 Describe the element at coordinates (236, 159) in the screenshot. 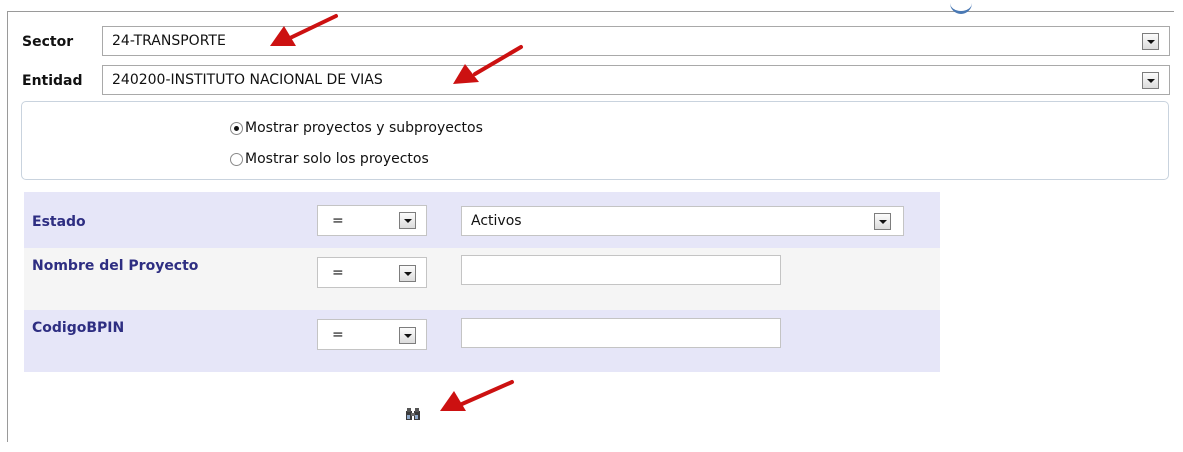

I see `radio-unchecked-icon` at that location.